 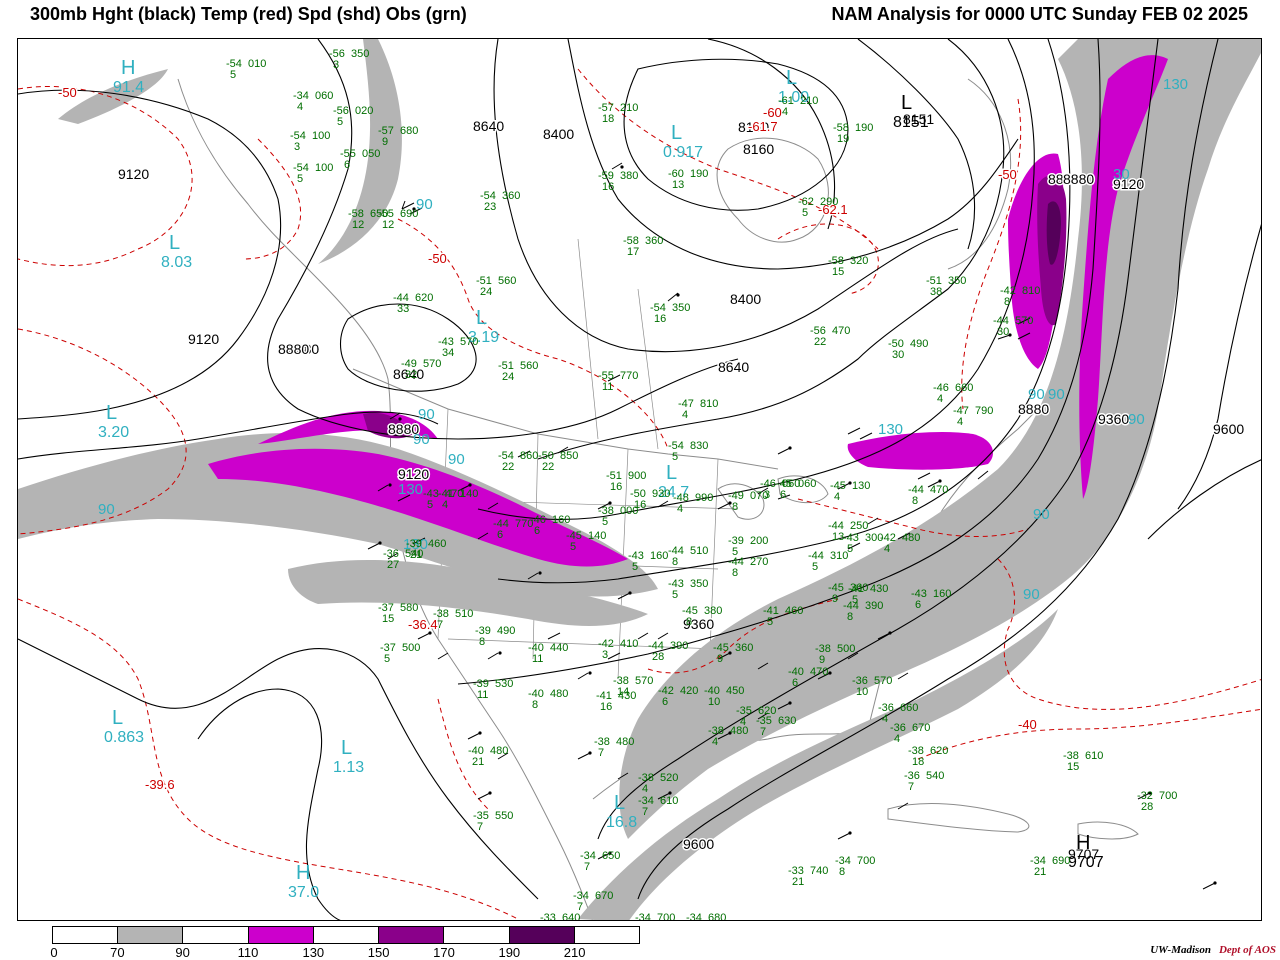 I want to click on pressure-center-value: 3.20, so click(x=113, y=432).